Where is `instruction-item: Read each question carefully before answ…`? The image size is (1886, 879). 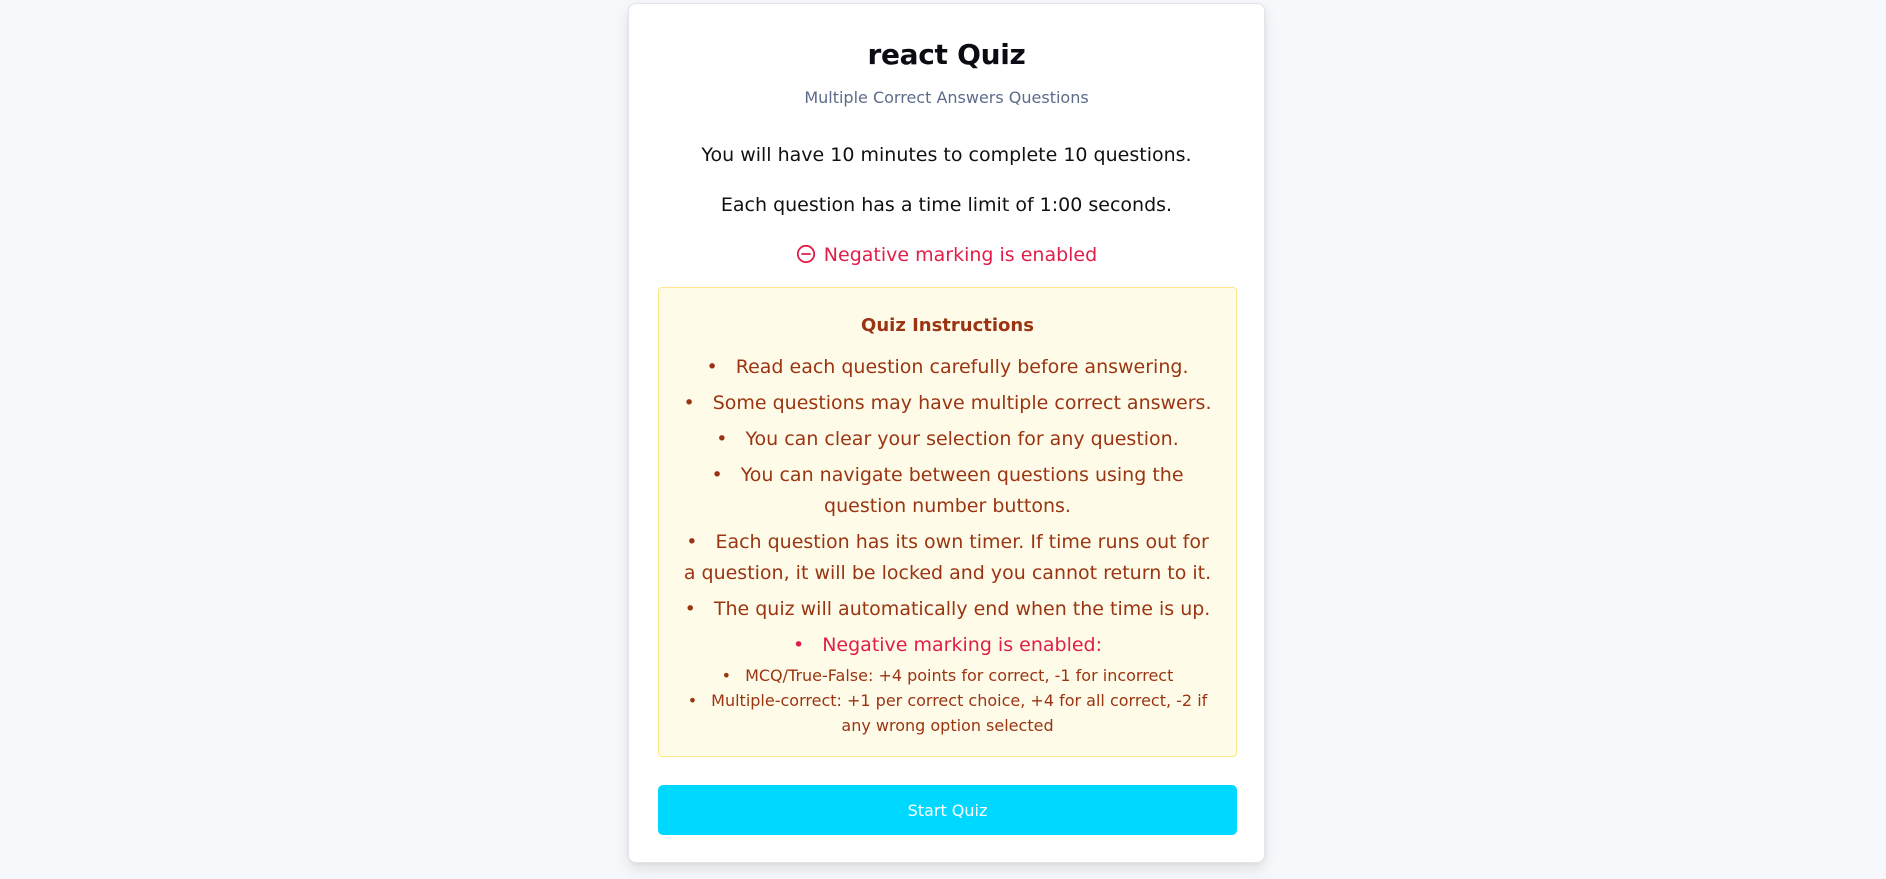
instruction-item: Read each question carefully before answ… is located at coordinates (947, 367).